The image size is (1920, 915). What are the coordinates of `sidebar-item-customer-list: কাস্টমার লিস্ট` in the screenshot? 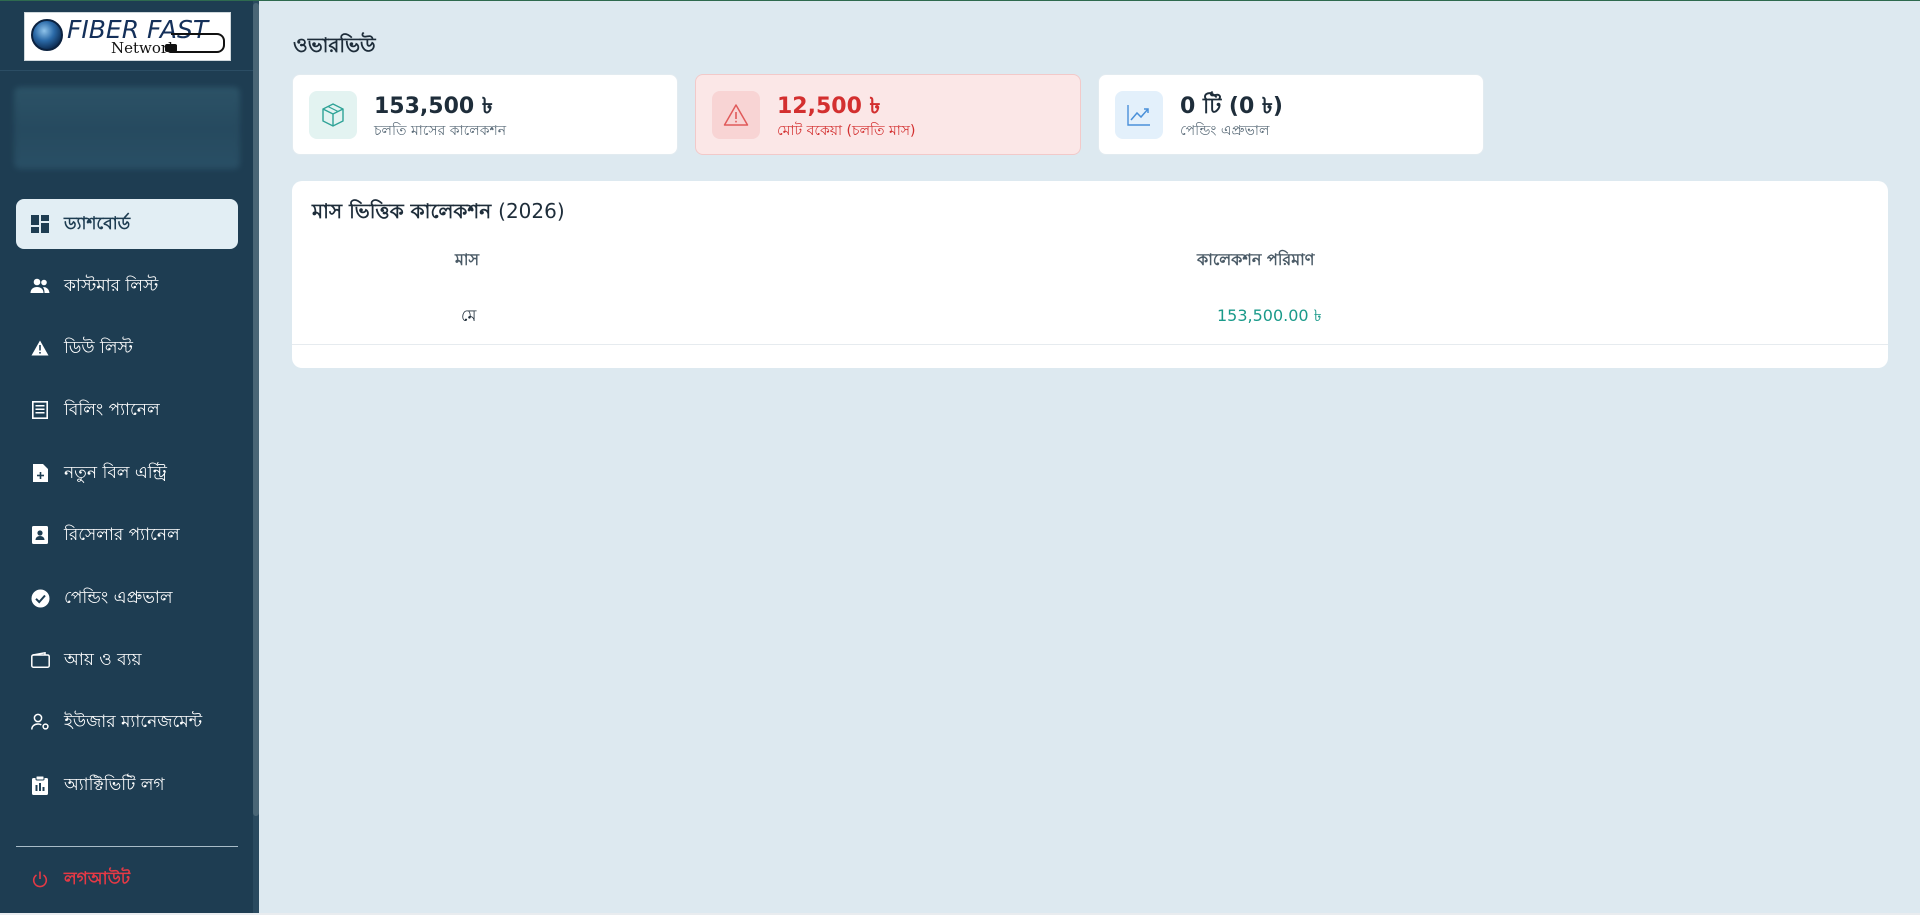 It's located at (127, 286).